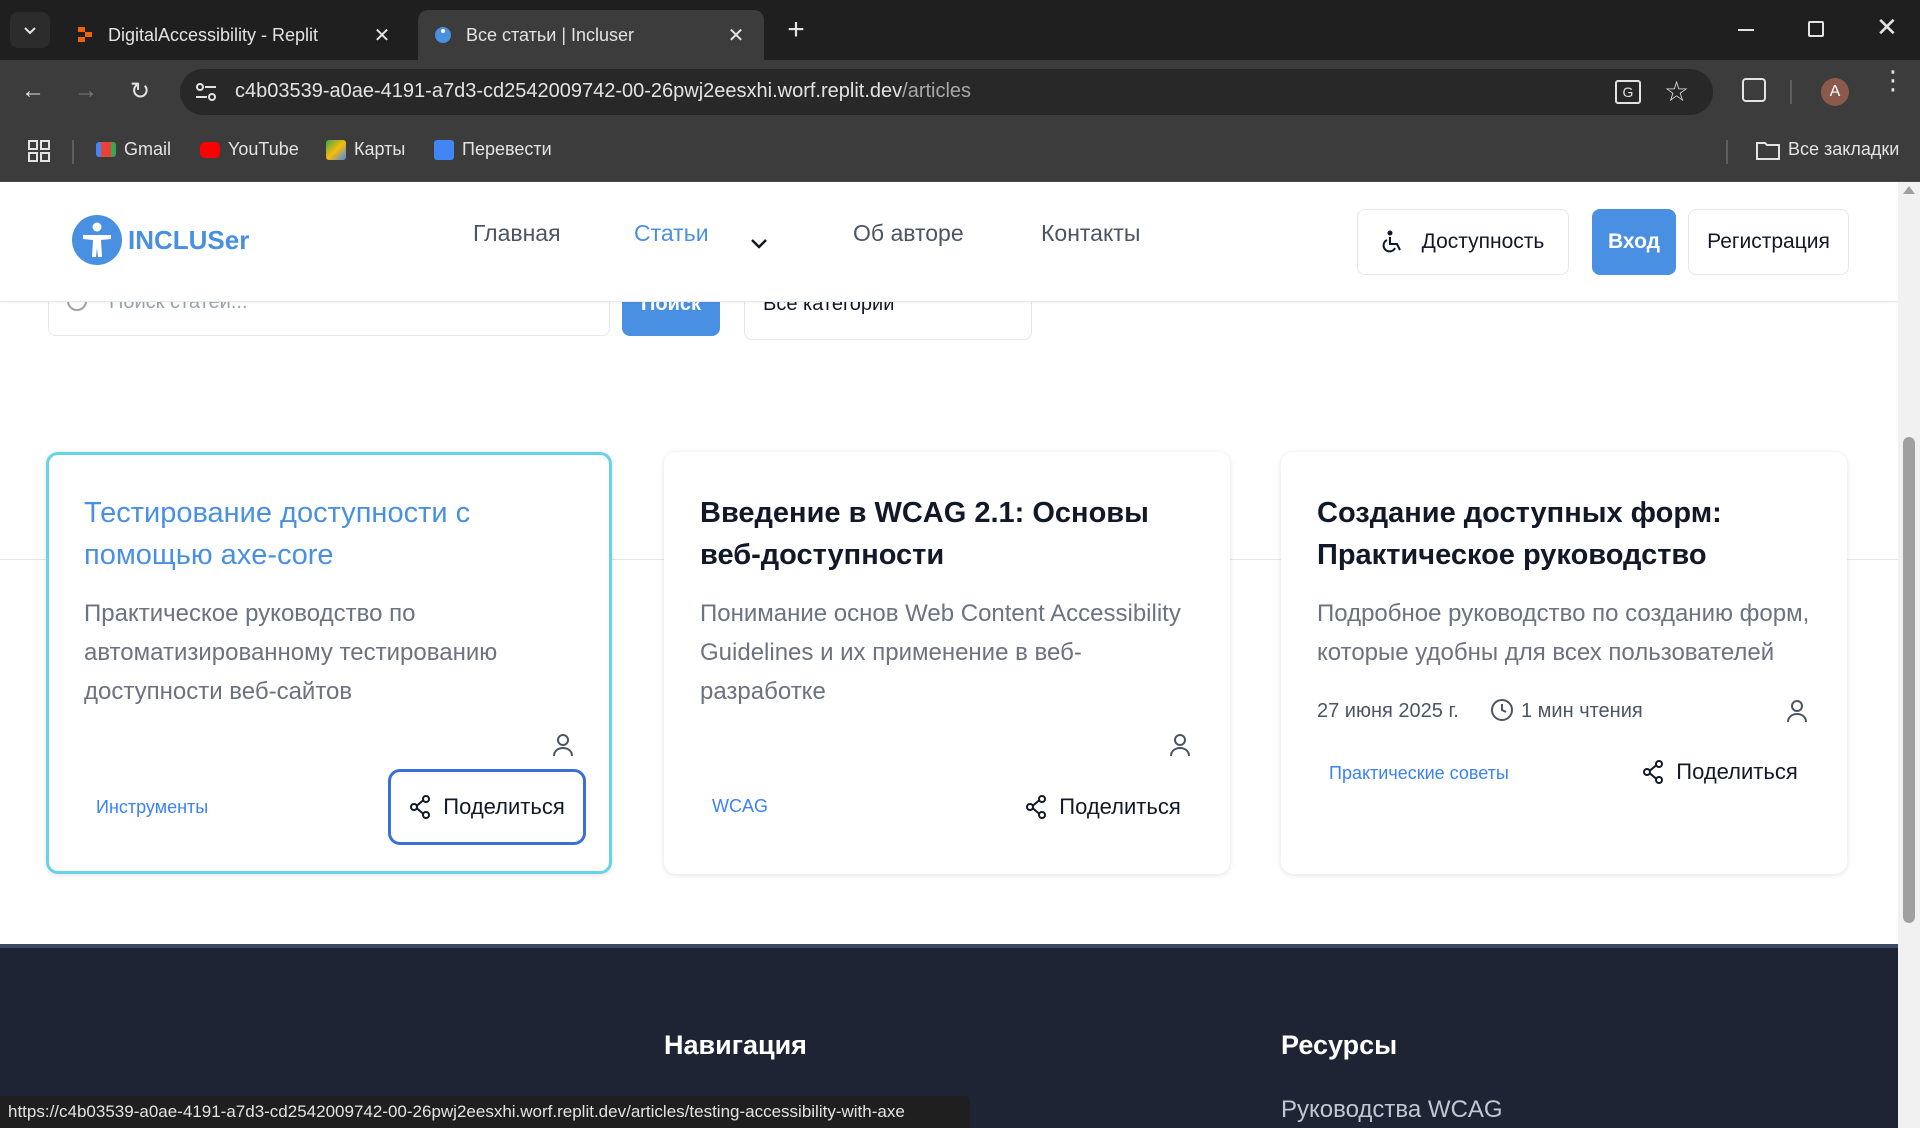 Image resolution: width=1920 pixels, height=1128 pixels. I want to click on category-tag: Практические советы, so click(1419, 773).